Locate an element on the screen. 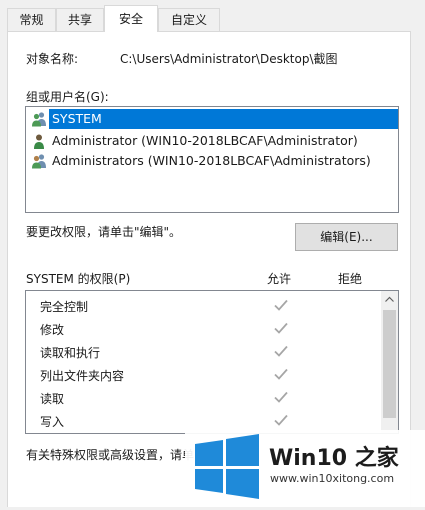  win10-watermark-logo: Win10 之家 www.win10xitong.com is located at coordinates (305, 468).